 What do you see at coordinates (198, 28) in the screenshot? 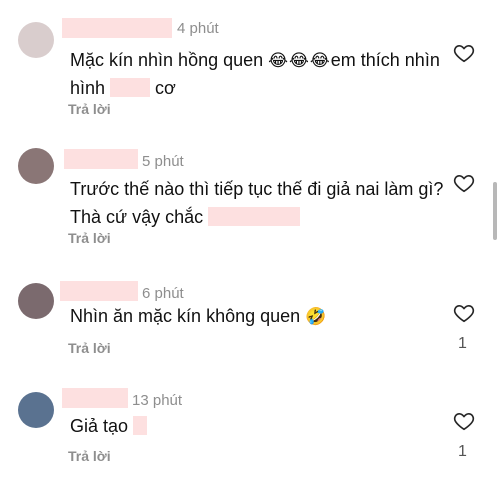
I see `comment-time: 4 phút` at bounding box center [198, 28].